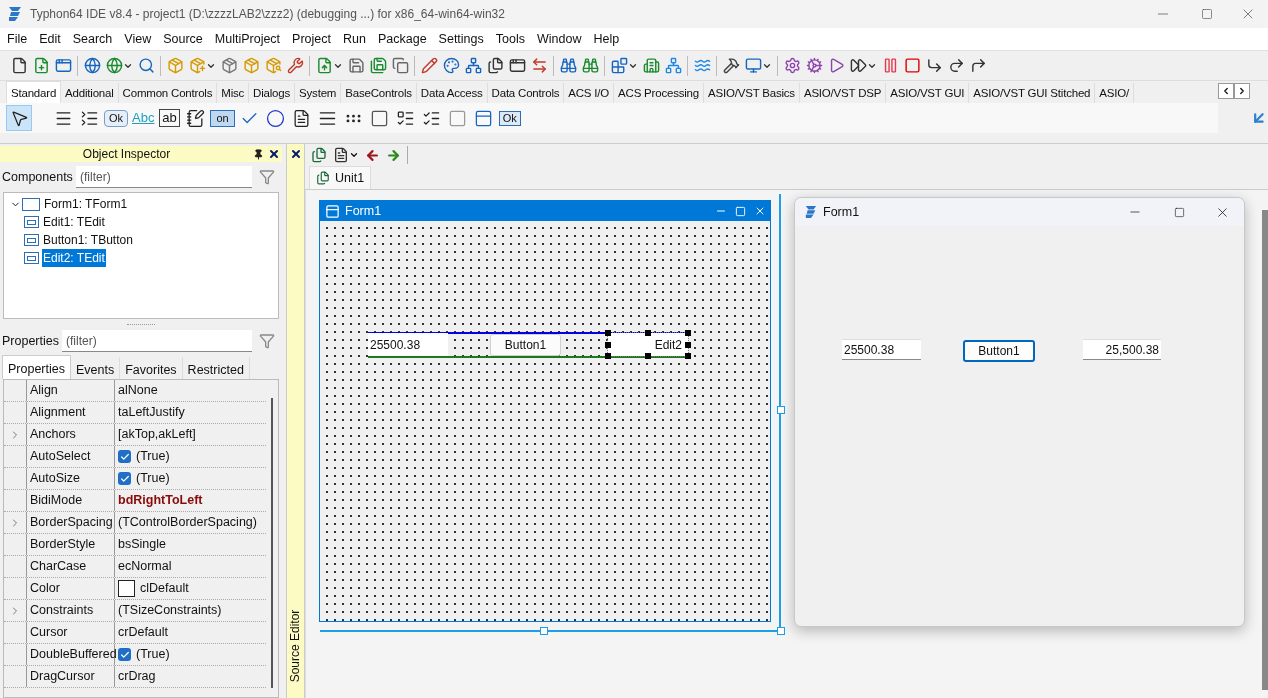  I want to click on property-value: clDefault, so click(164, 588).